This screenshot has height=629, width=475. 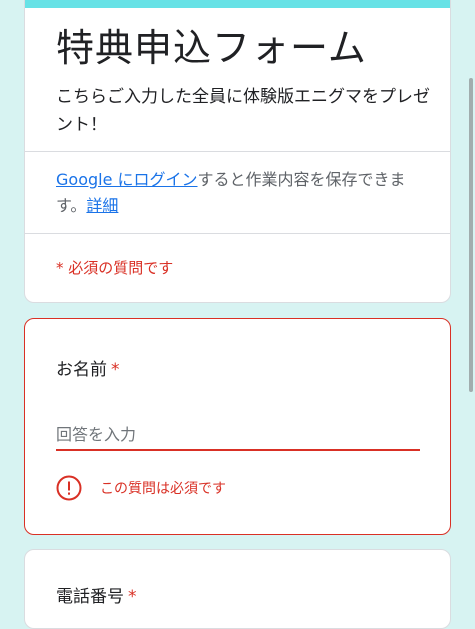 I want to click on error-circle-icon, so click(x=69, y=488).